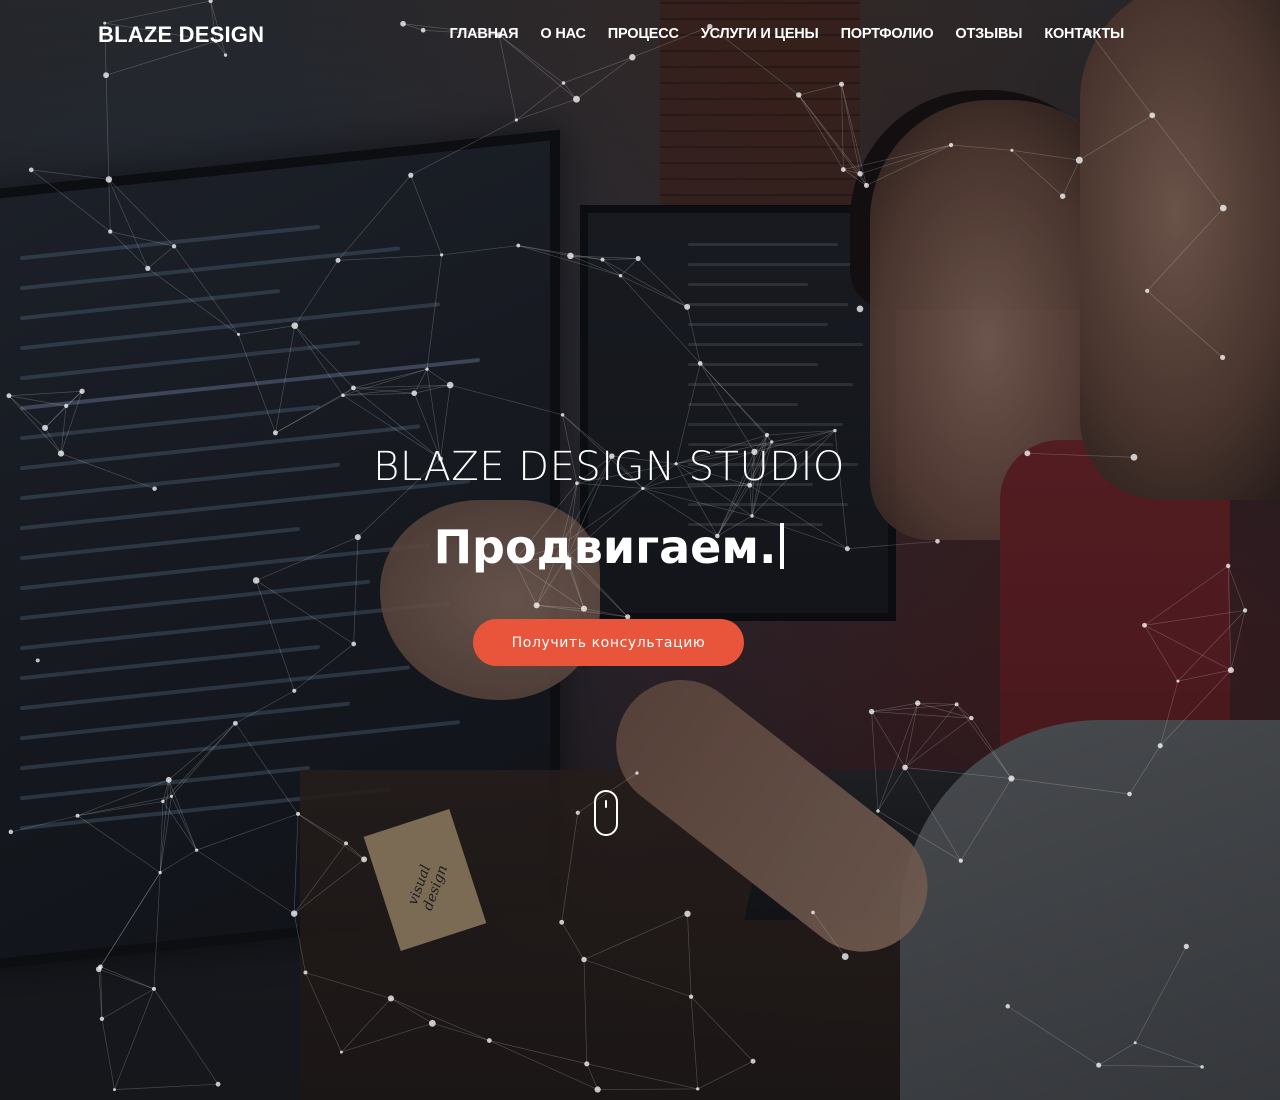 The image size is (1280, 1100). What do you see at coordinates (643, 34) in the screenshot?
I see `nav-item-process: ПРОЦЕСС` at bounding box center [643, 34].